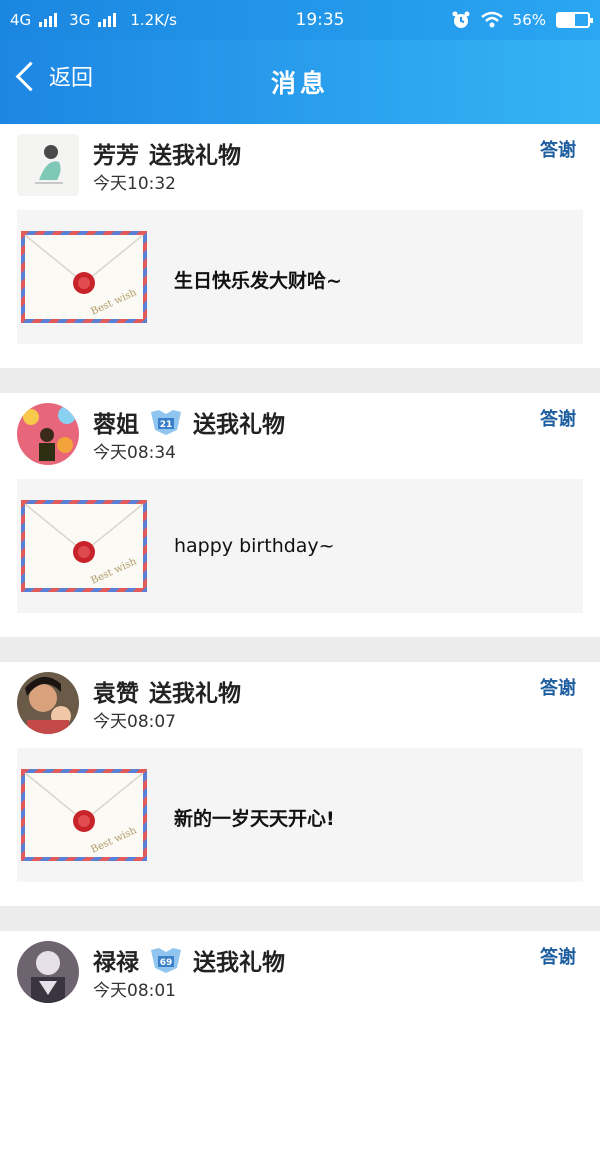  Describe the element at coordinates (153, 20) in the screenshot. I see `network-speed: 1.2K/s` at that location.